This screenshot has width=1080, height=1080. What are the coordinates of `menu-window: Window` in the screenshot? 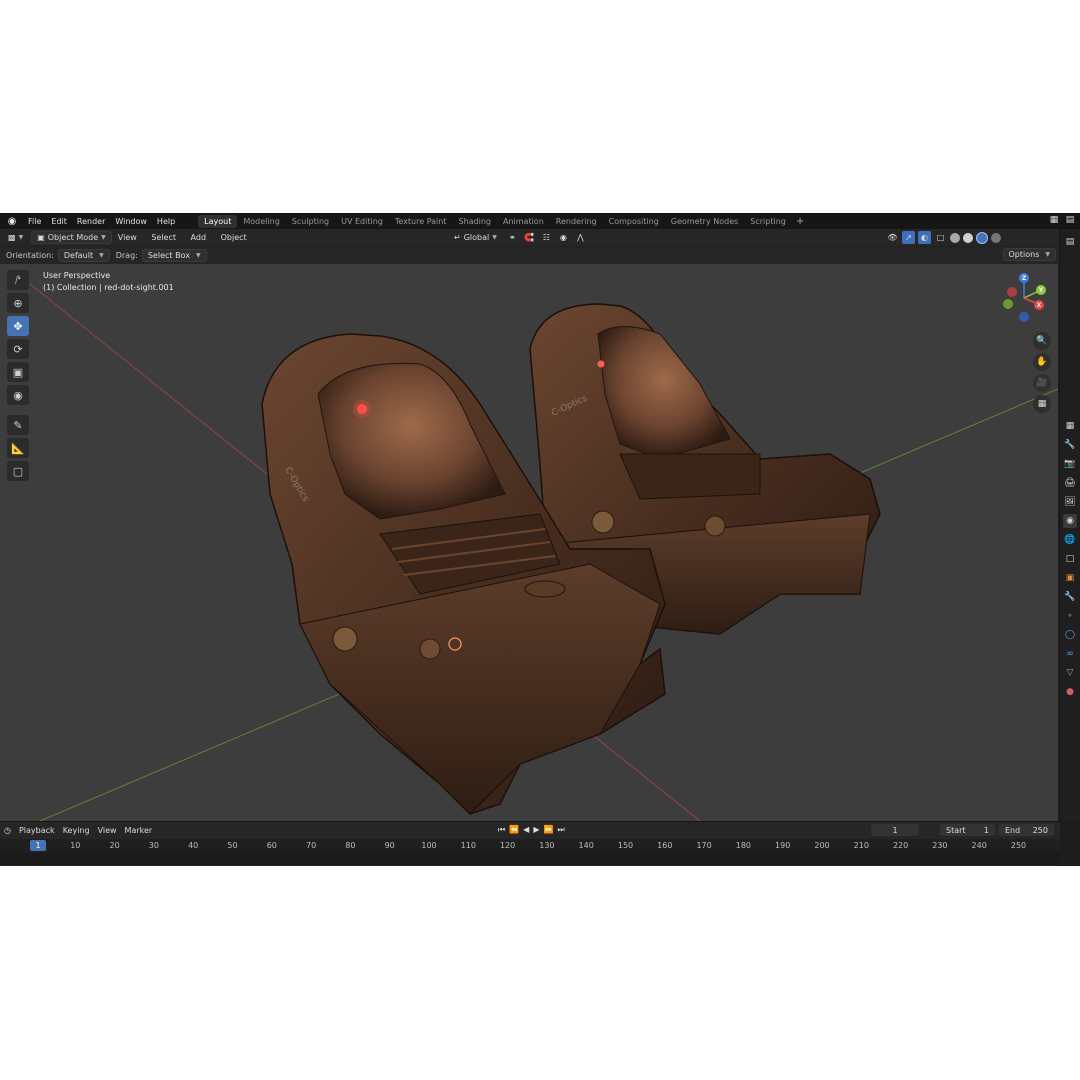 It's located at (131, 221).